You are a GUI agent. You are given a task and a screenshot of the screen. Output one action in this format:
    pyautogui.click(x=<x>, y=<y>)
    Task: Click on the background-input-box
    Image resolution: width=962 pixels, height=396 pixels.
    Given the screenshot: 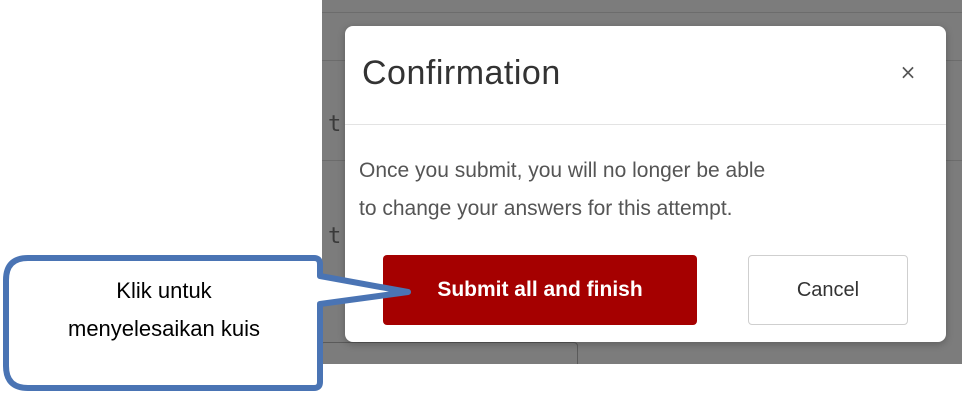 What is the action you would take?
    pyautogui.click(x=450, y=353)
    